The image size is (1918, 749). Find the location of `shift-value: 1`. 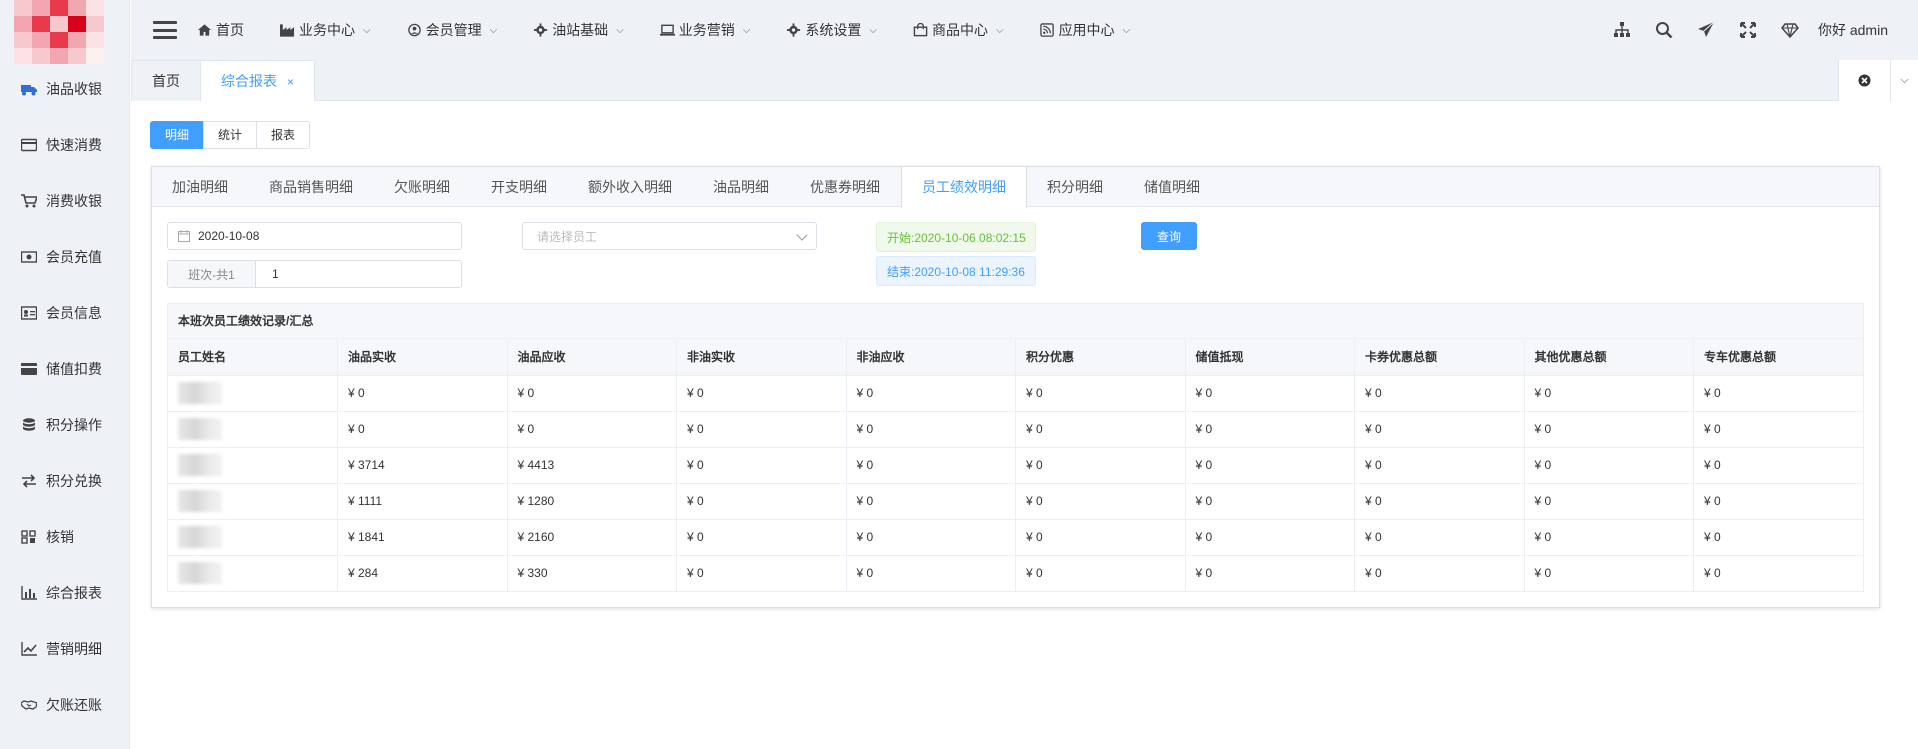

shift-value: 1 is located at coordinates (275, 274).